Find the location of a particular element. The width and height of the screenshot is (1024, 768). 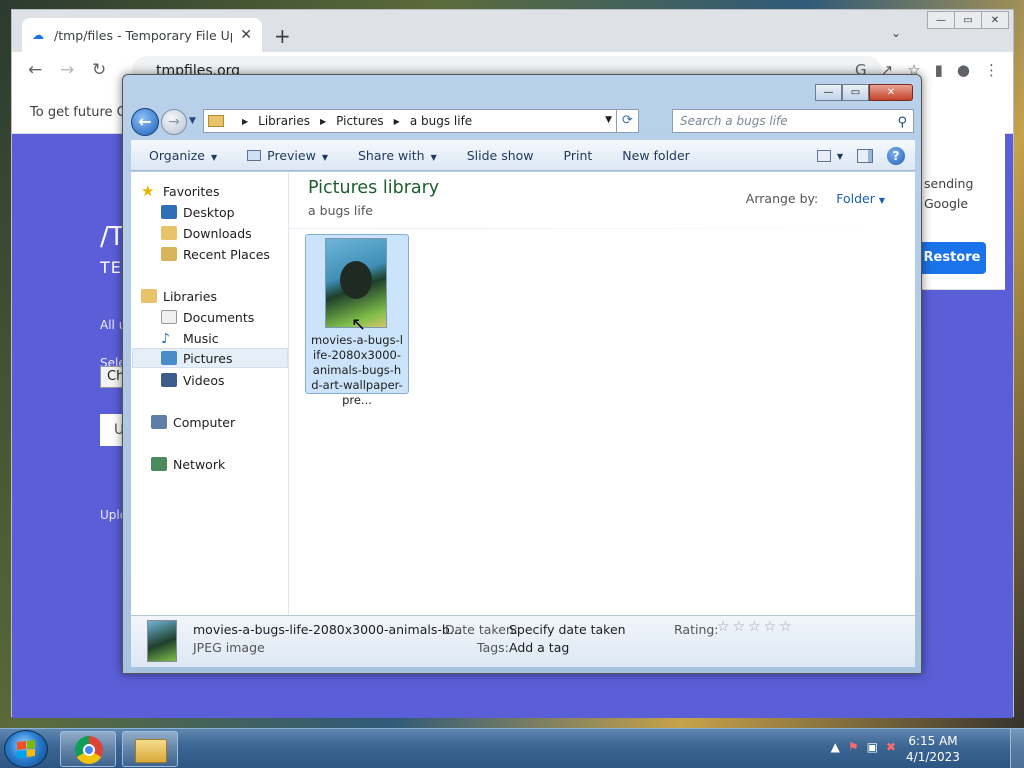

search-icon: ⚲ is located at coordinates (902, 123).